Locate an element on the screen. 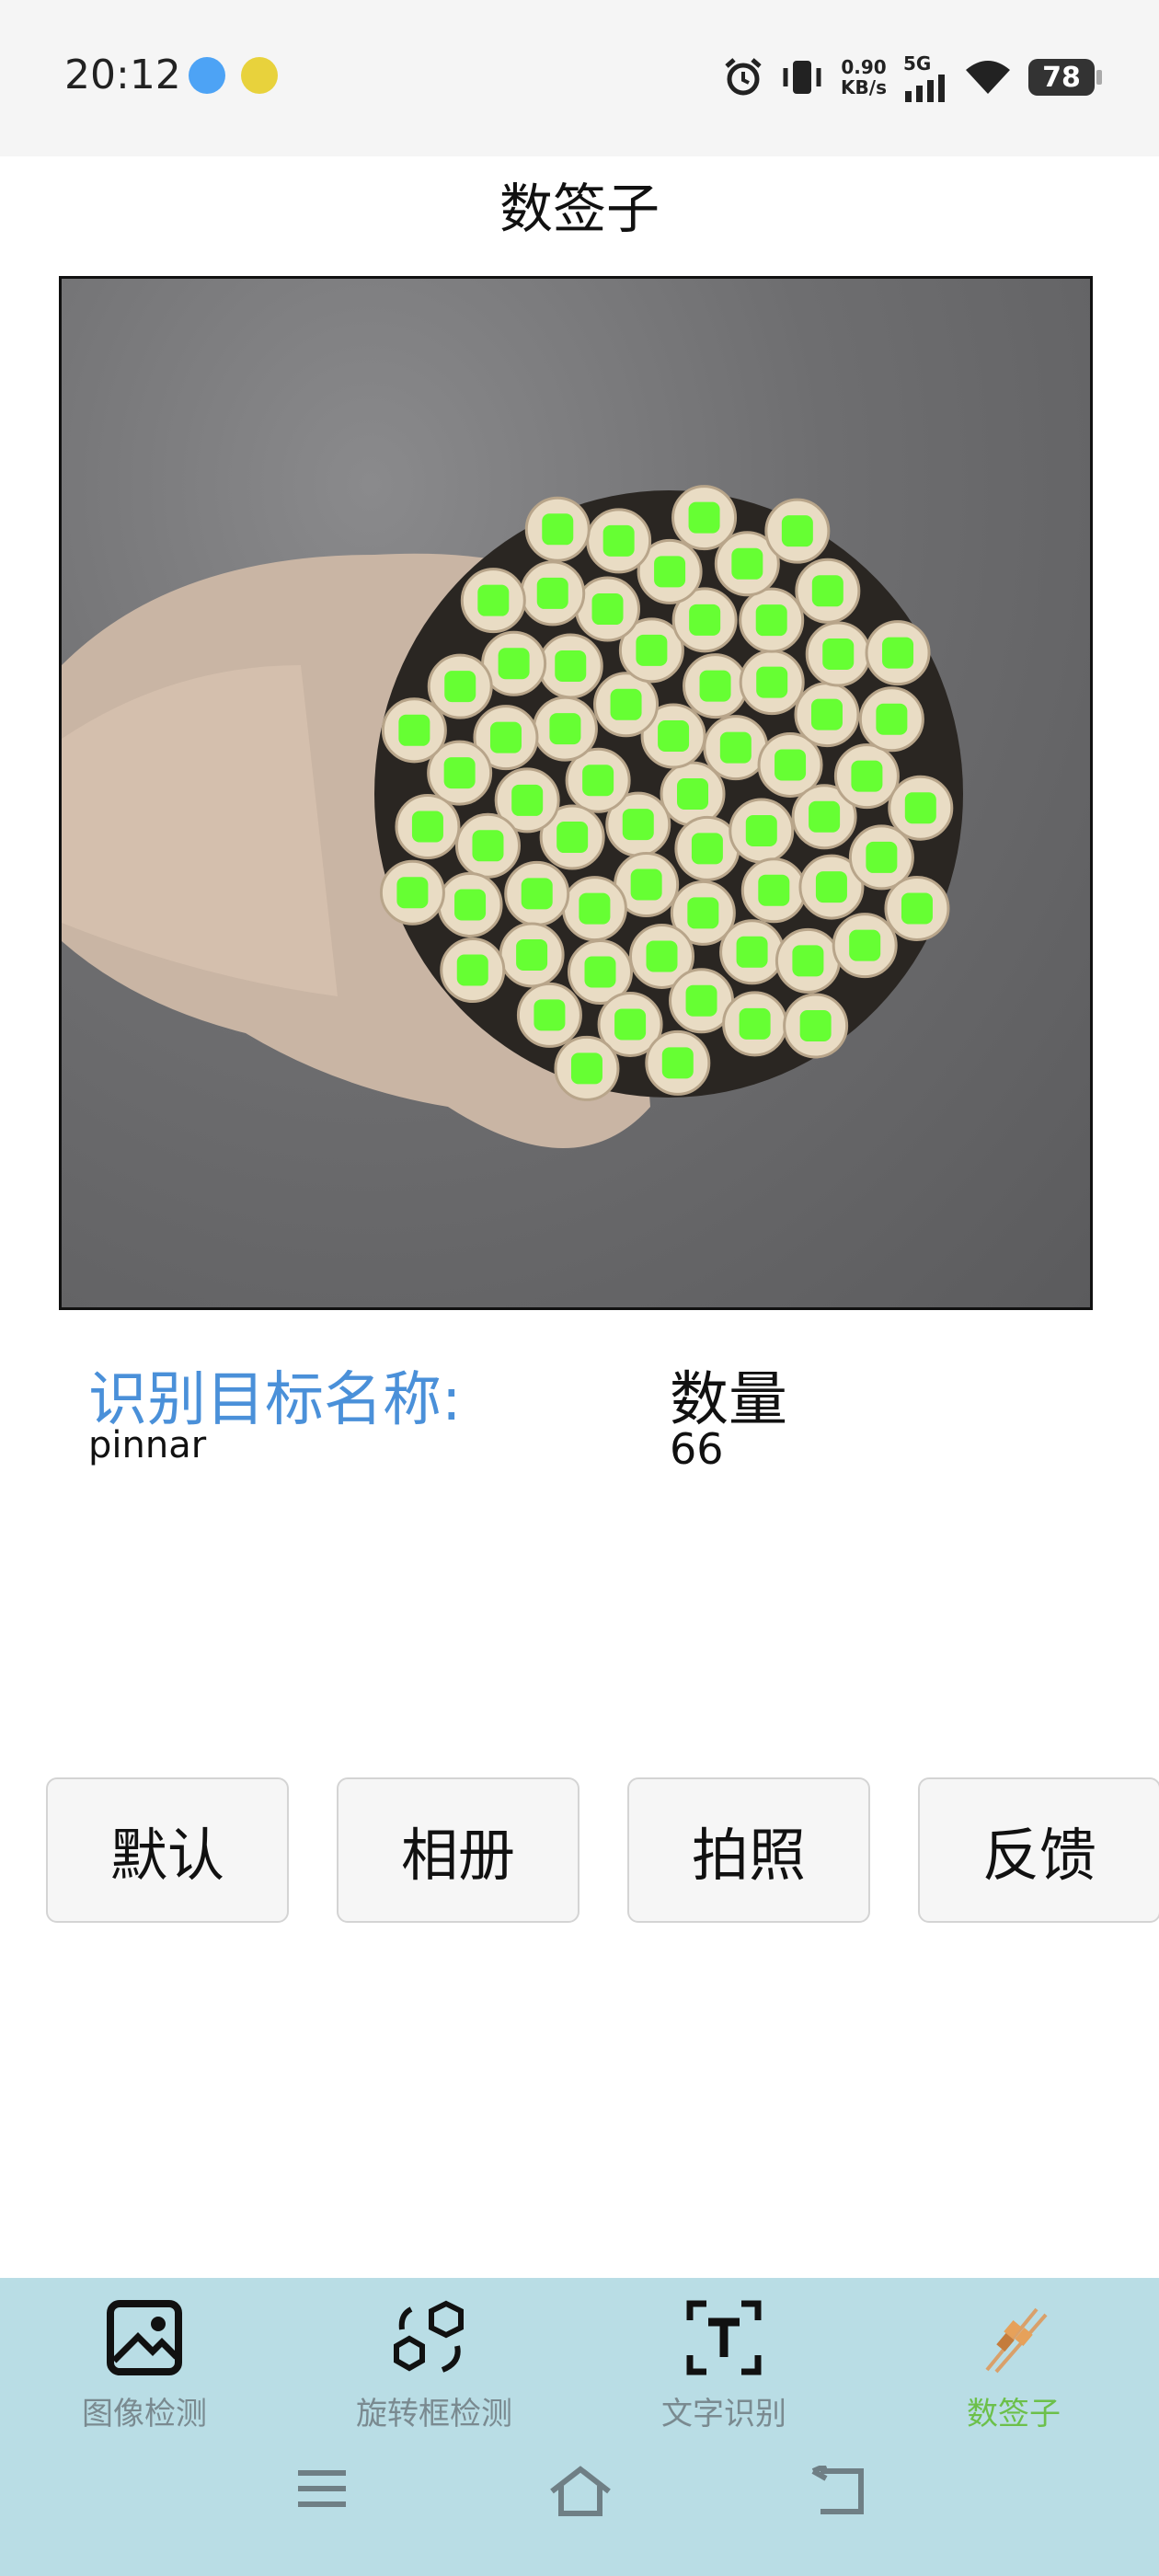  nav-label: 数签子 is located at coordinates (1014, 2414).